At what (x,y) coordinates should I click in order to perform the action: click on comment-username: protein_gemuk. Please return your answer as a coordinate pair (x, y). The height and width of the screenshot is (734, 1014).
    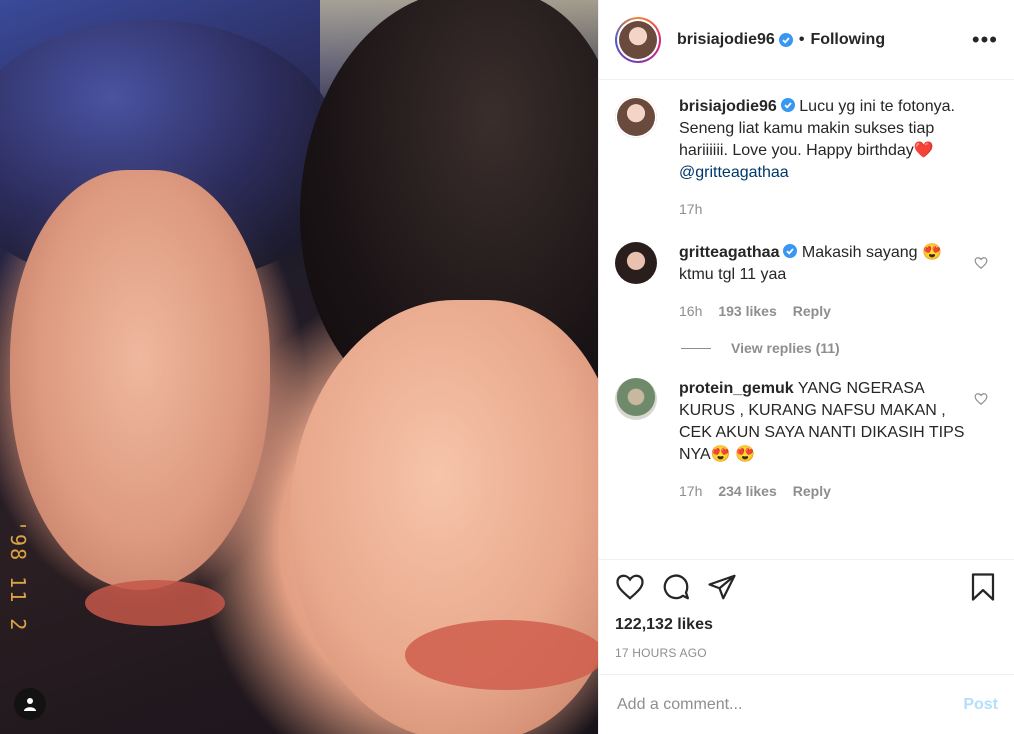
    Looking at the image, I should click on (736, 388).